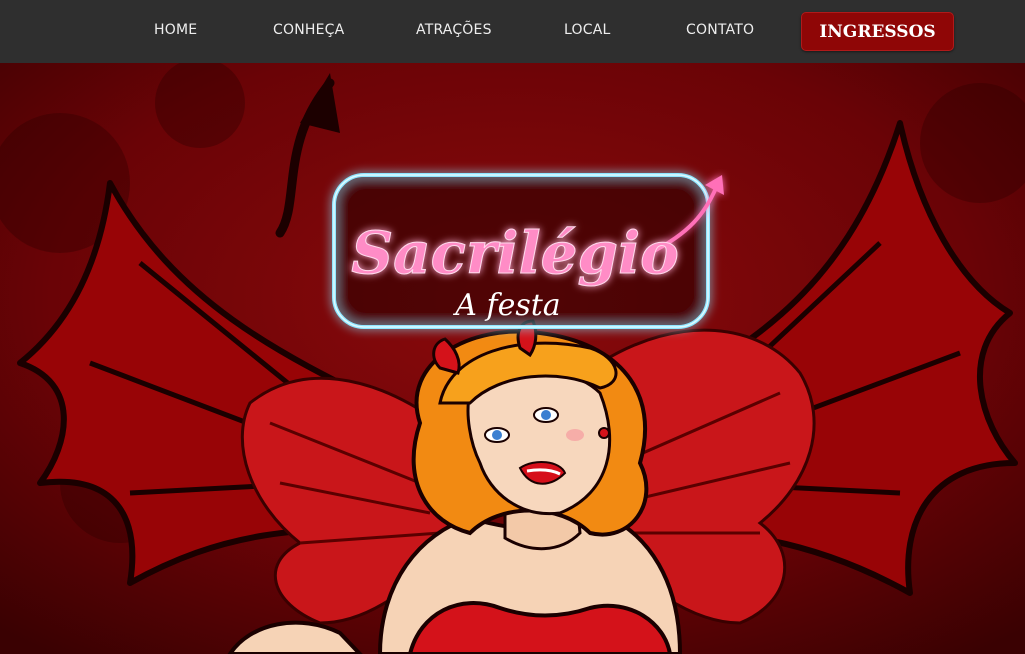  What do you see at coordinates (308, 30) in the screenshot?
I see `nav-conheca-link: CONHEÇA` at bounding box center [308, 30].